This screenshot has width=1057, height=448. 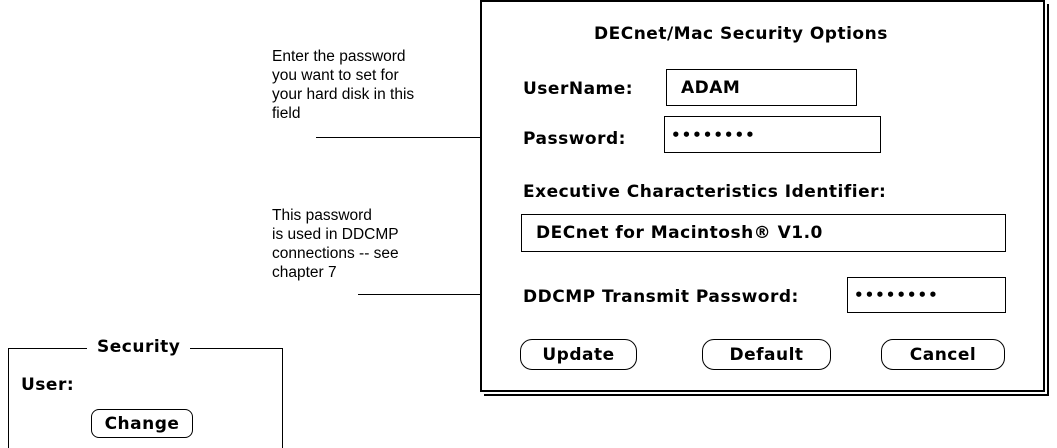 I want to click on ddcmp-label: DDCMP Transmit Password:, so click(x=661, y=297).